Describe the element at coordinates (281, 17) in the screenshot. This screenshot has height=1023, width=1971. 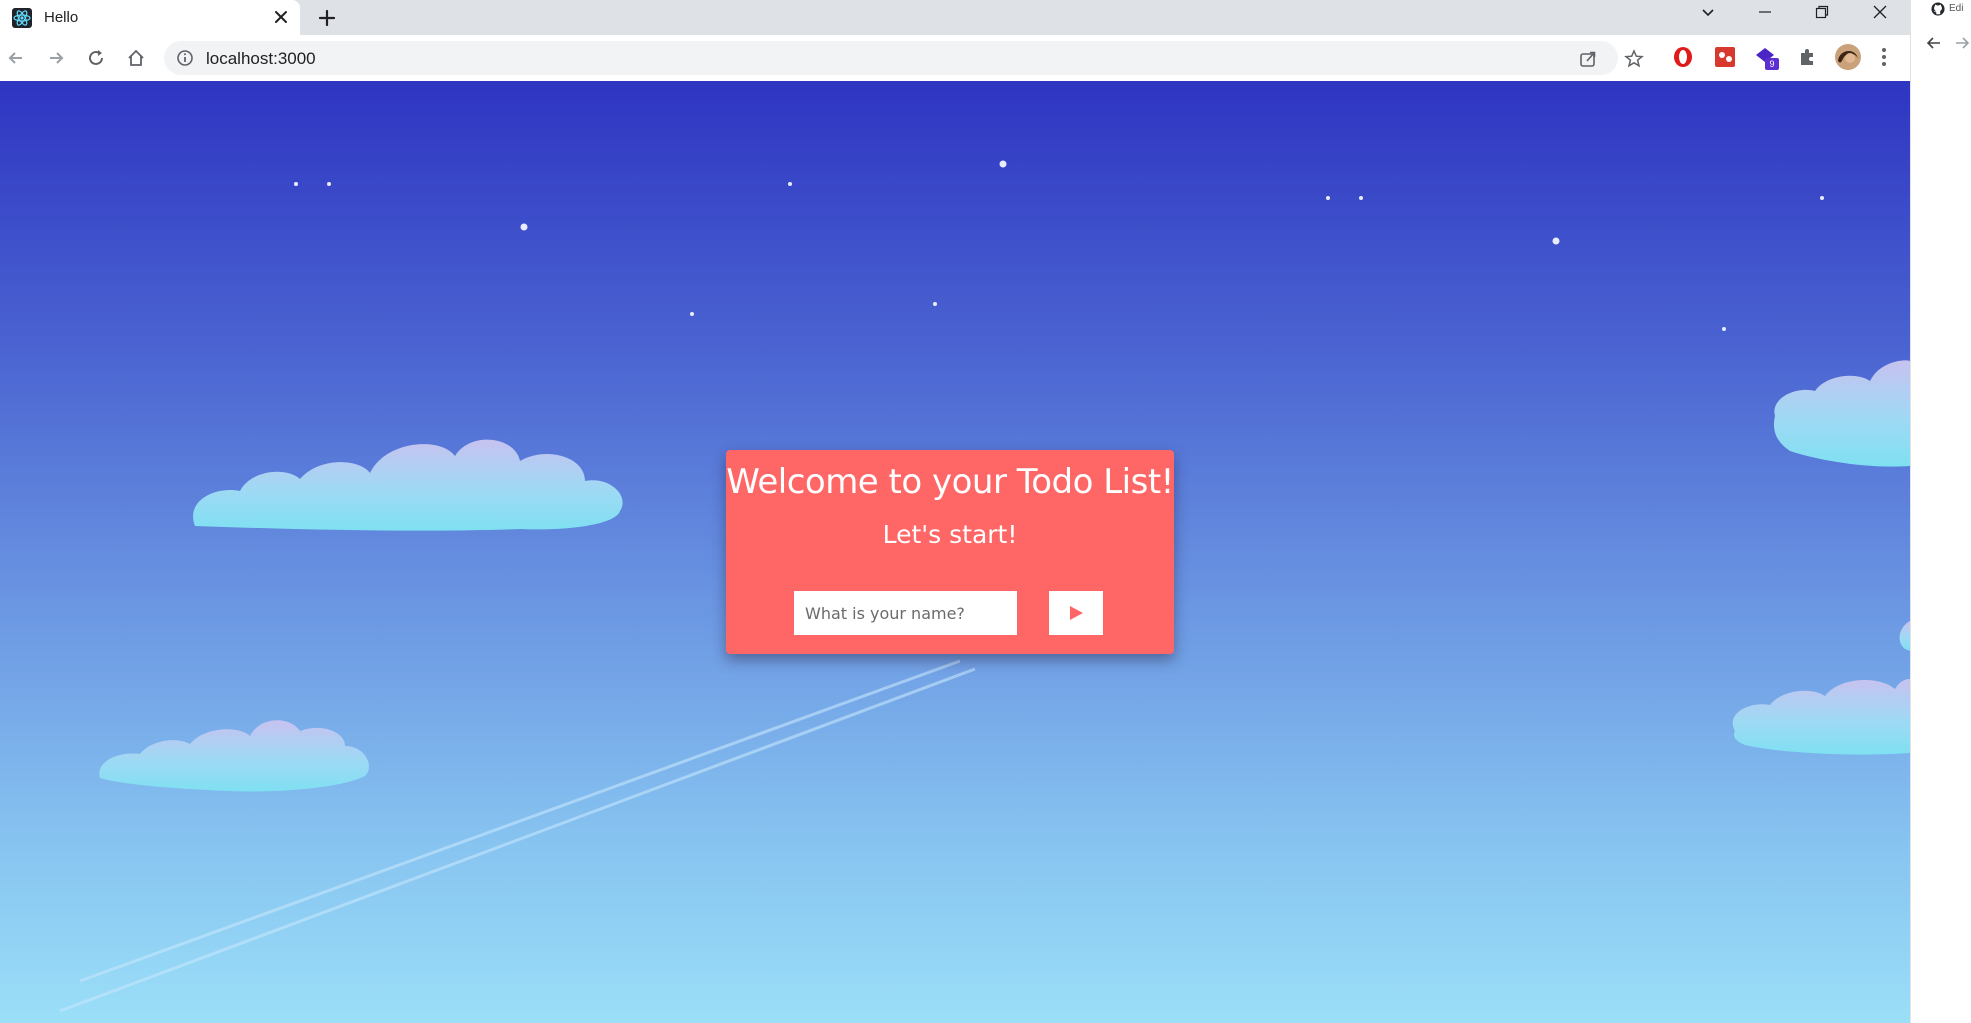
I see `close-tab-icon` at that location.